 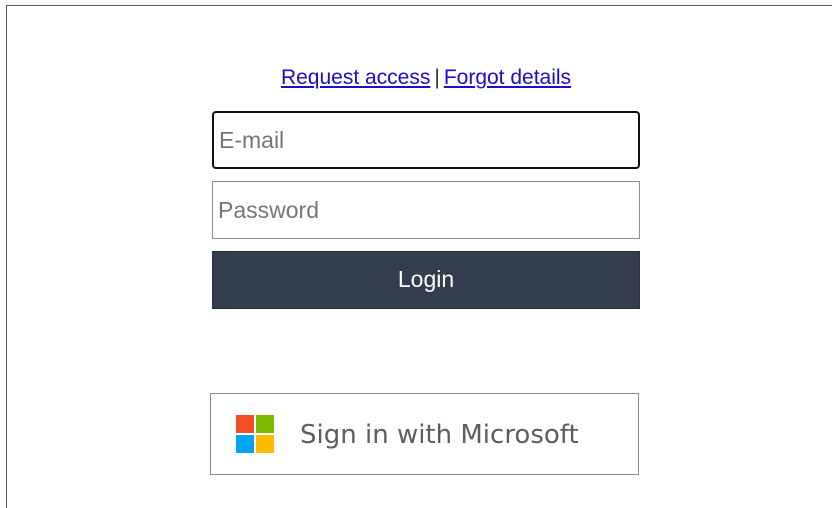 I want to click on microsoft-logo-yellow-square, so click(x=265, y=444).